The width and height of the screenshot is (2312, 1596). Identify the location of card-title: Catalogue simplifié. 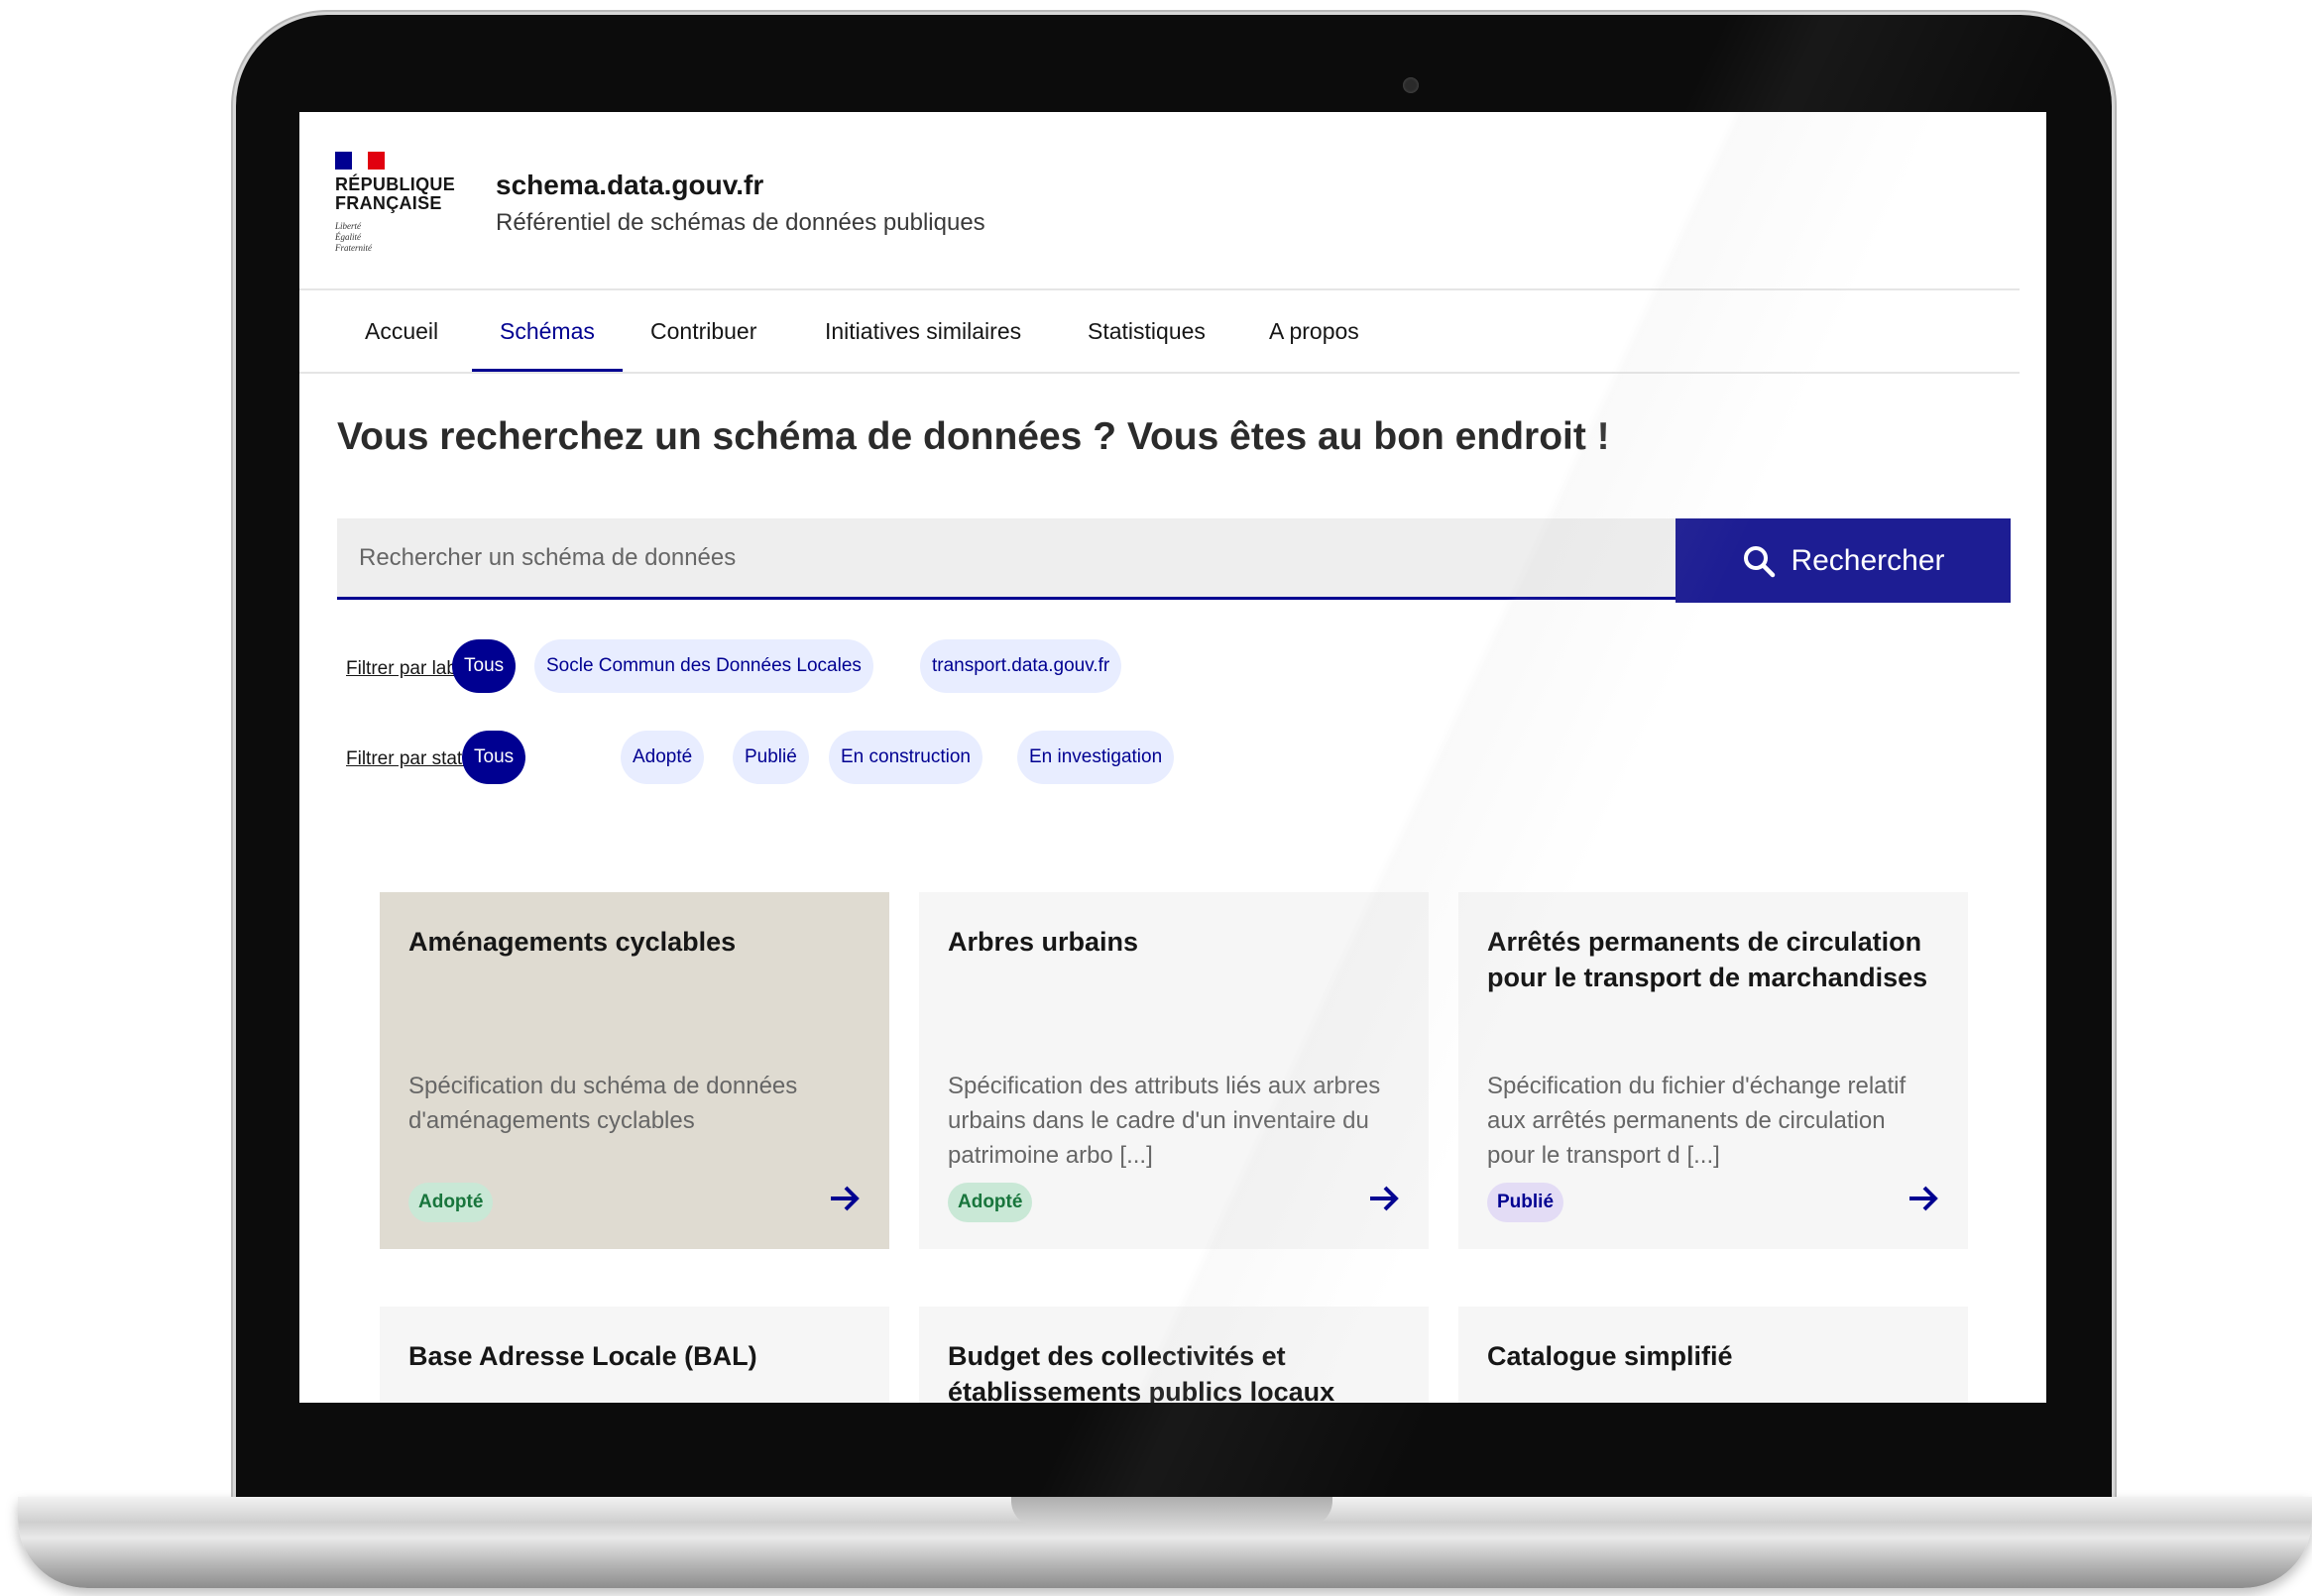
(1610, 1356).